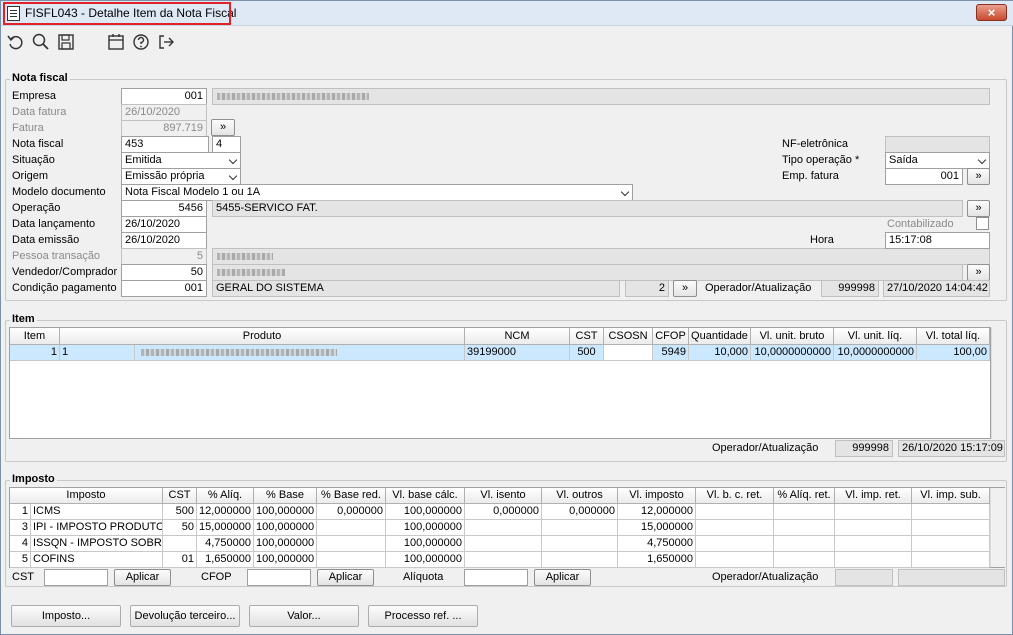  I want to click on item-header-item: Item, so click(35, 336).